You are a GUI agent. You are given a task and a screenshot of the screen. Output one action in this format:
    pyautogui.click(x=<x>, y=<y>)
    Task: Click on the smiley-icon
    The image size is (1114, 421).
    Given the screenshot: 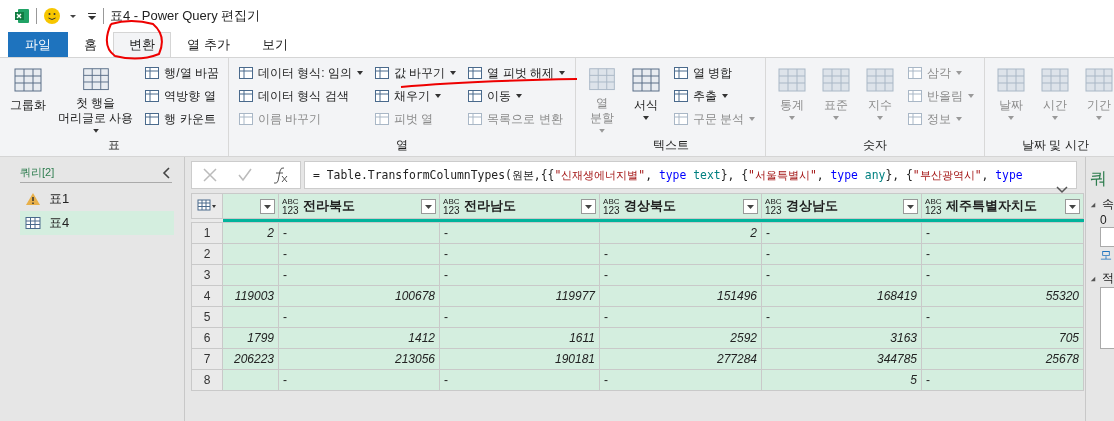 What is the action you would take?
    pyautogui.click(x=52, y=16)
    